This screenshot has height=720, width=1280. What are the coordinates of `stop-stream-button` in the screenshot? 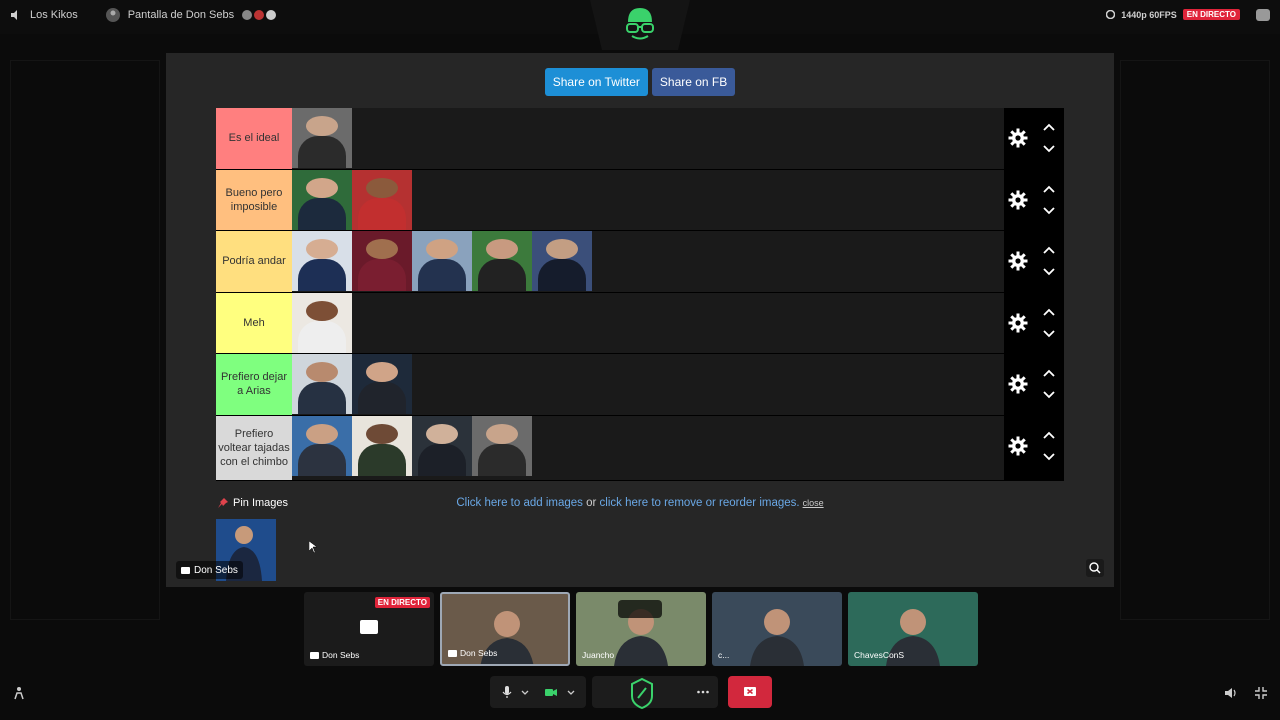 It's located at (750, 692).